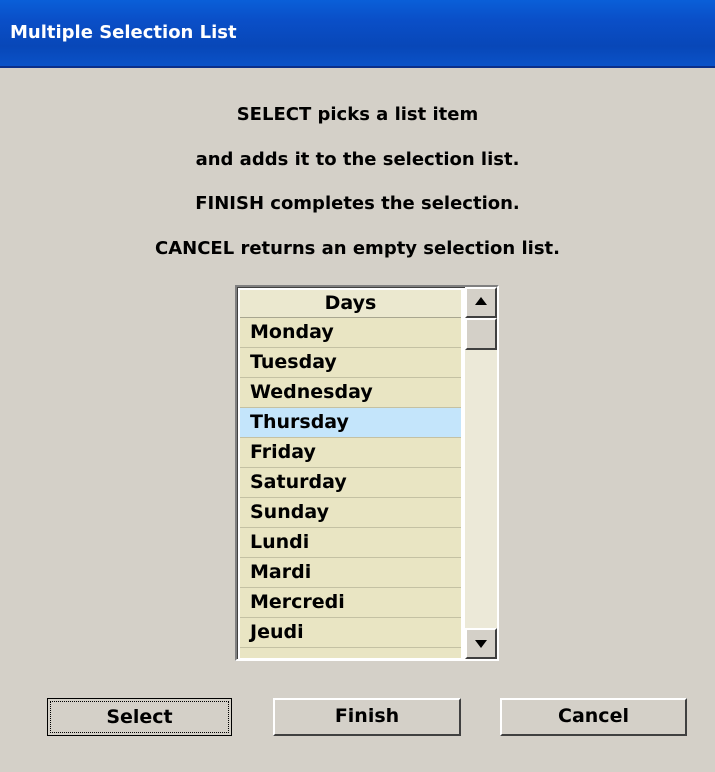  What do you see at coordinates (357, 34) in the screenshot?
I see `title-bar: Multiple Selection List` at bounding box center [357, 34].